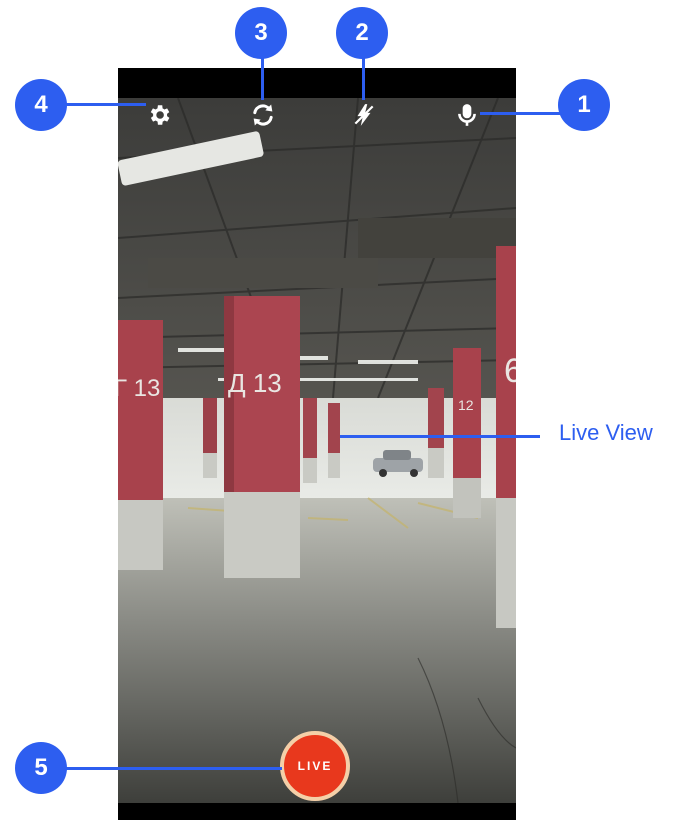 This screenshot has width=692, height=821. Describe the element at coordinates (139, 388) in the screenshot. I see `pillar-label: Г 13` at that location.